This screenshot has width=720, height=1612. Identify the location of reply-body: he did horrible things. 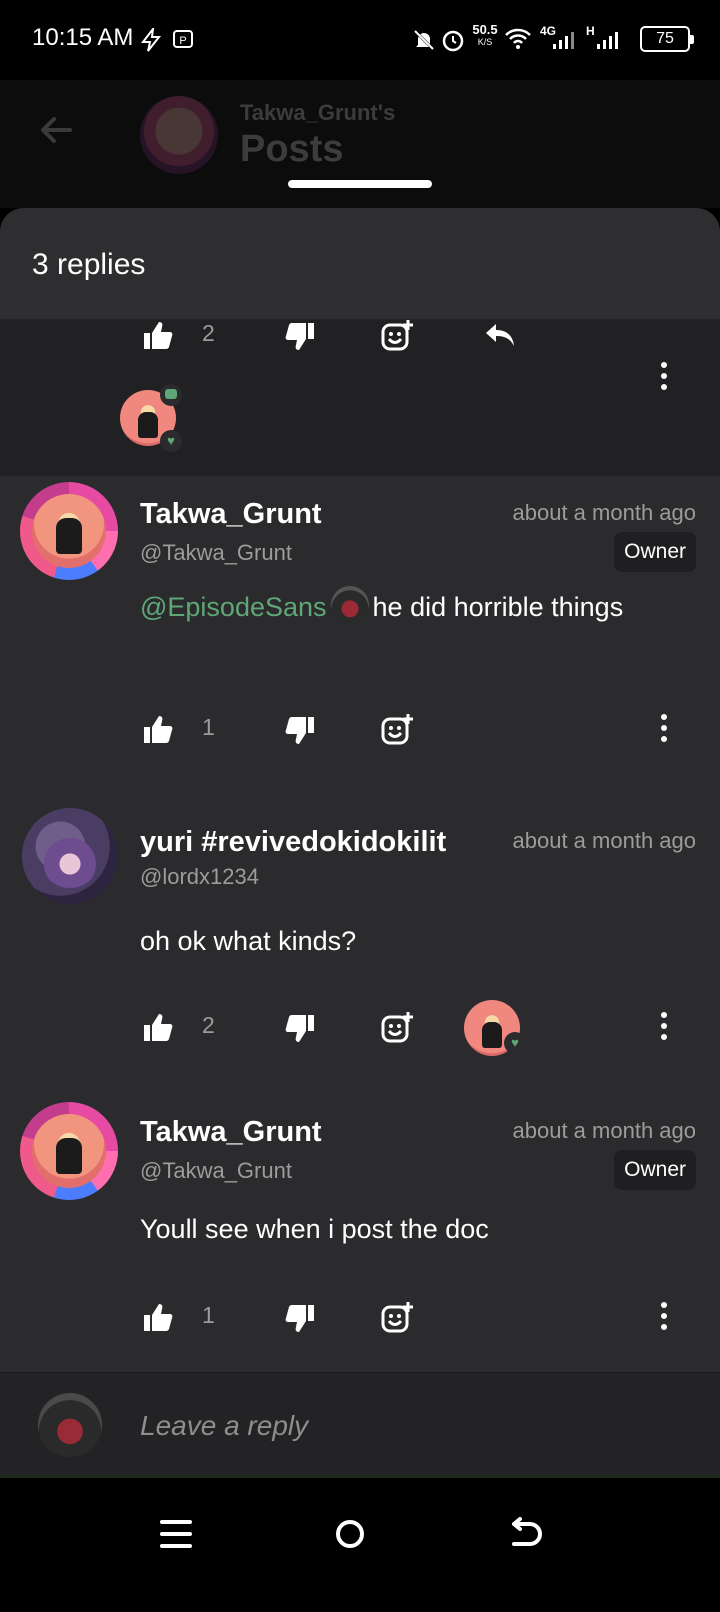
(498, 607).